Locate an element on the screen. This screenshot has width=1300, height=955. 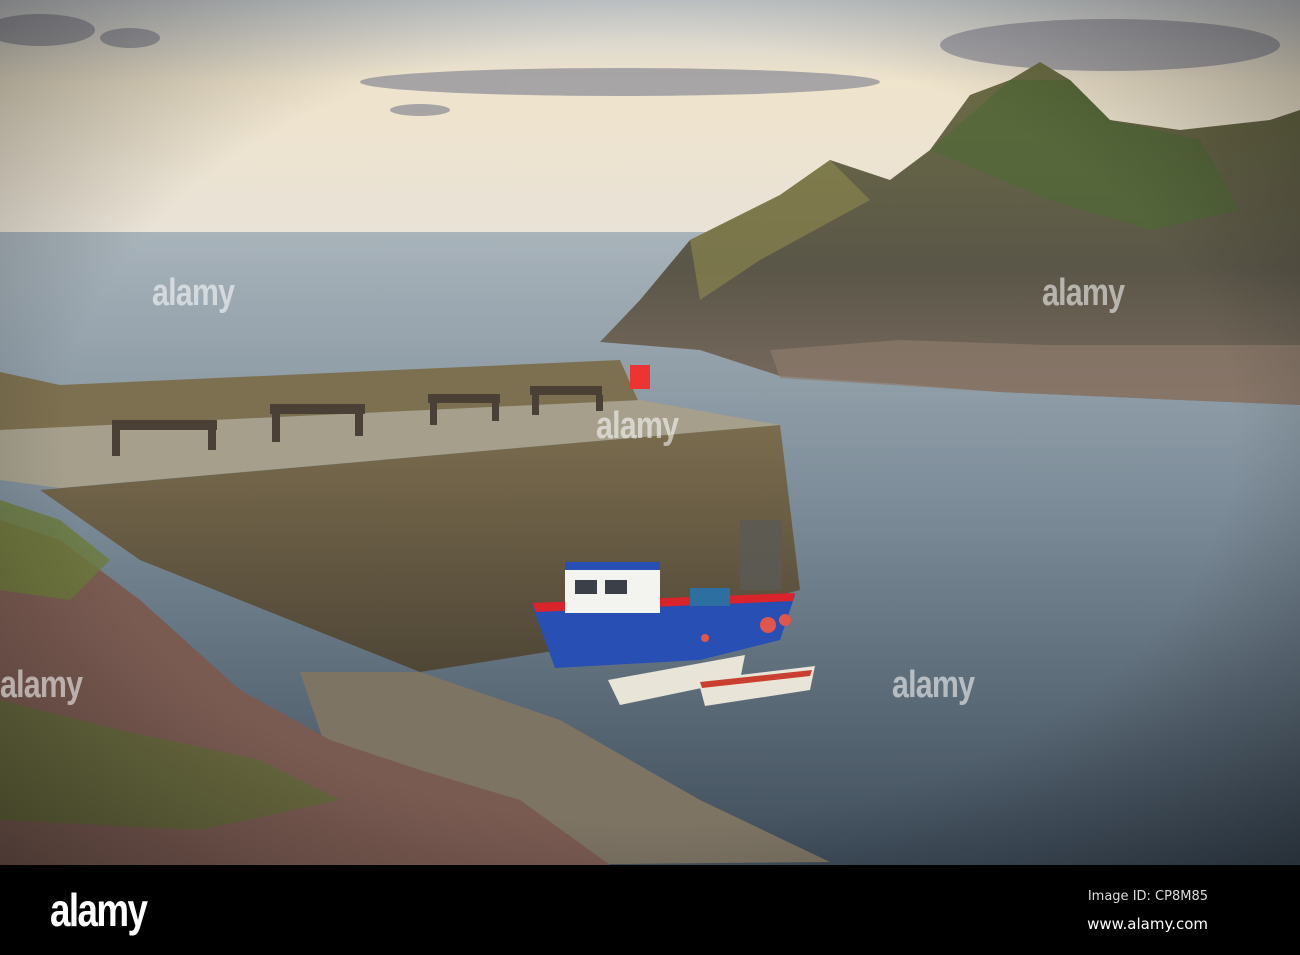
image-id: Image ID: CP8M85 is located at coordinates (1147, 896).